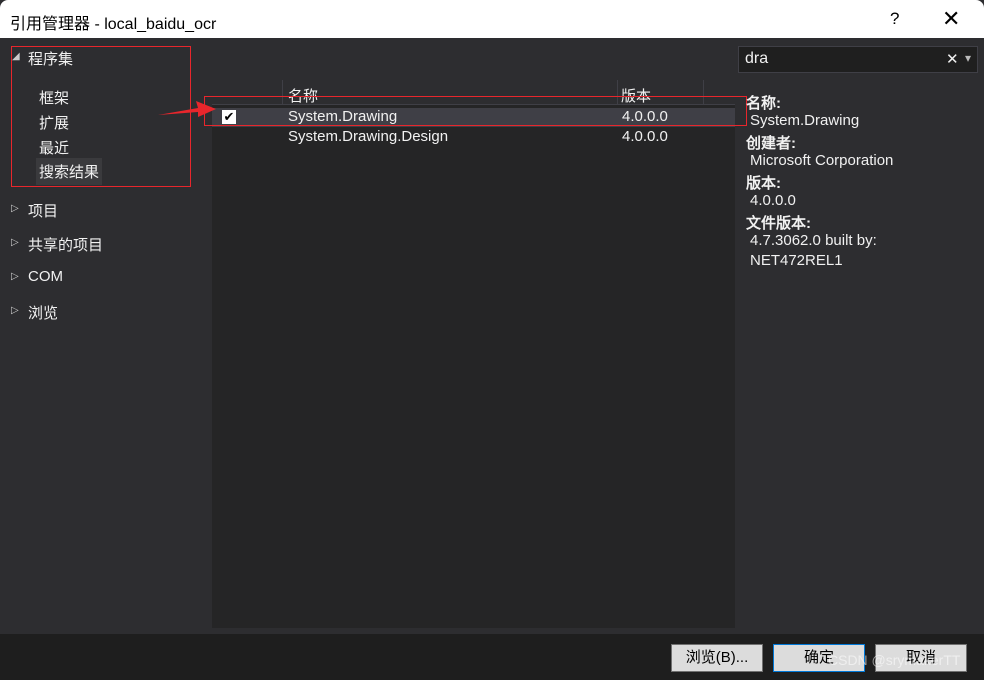 The width and height of the screenshot is (984, 680). What do you see at coordinates (778, 223) in the screenshot?
I see `detail-file-version-label: 文件版本:` at bounding box center [778, 223].